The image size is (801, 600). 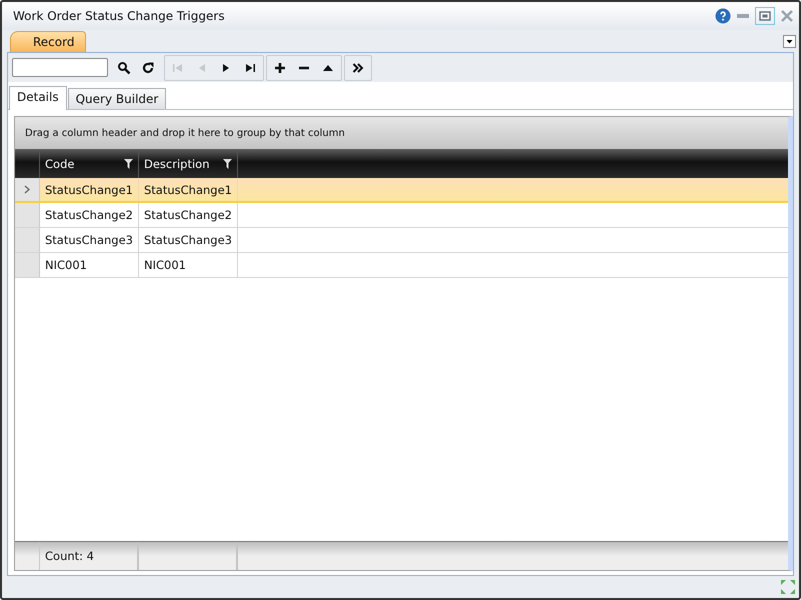 I want to click on table-row: StatusChange1 StatusChange1, so click(x=401, y=190).